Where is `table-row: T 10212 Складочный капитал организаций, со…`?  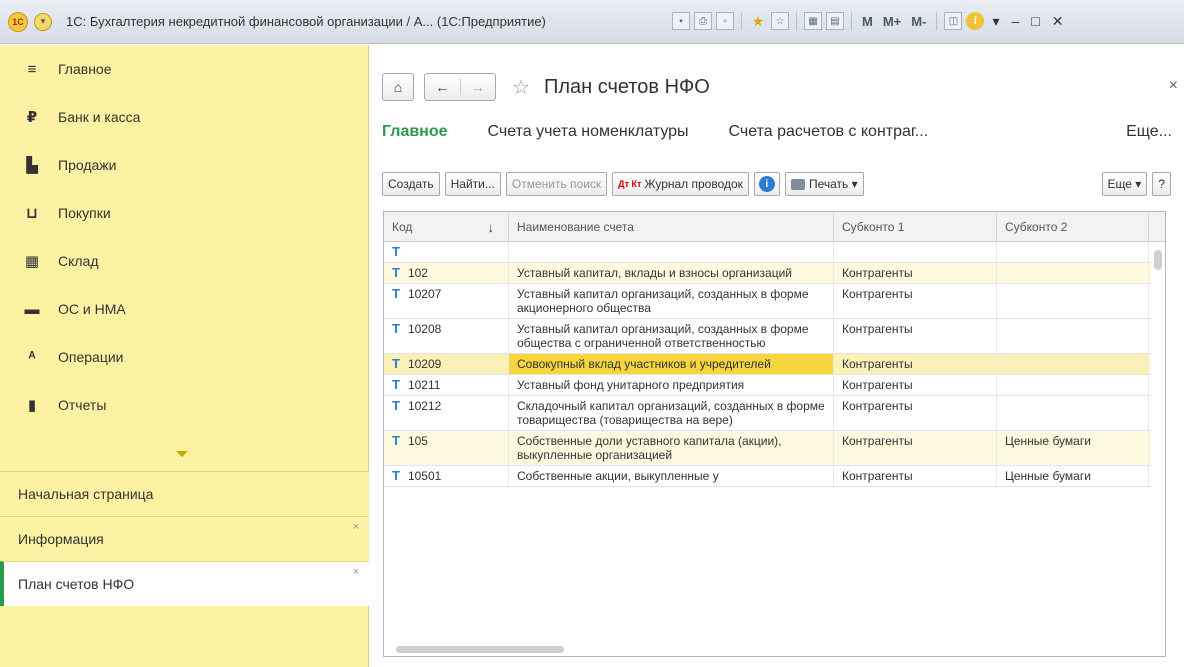 table-row: T 10212 Складочный капитал организаций, со… is located at coordinates (774, 413).